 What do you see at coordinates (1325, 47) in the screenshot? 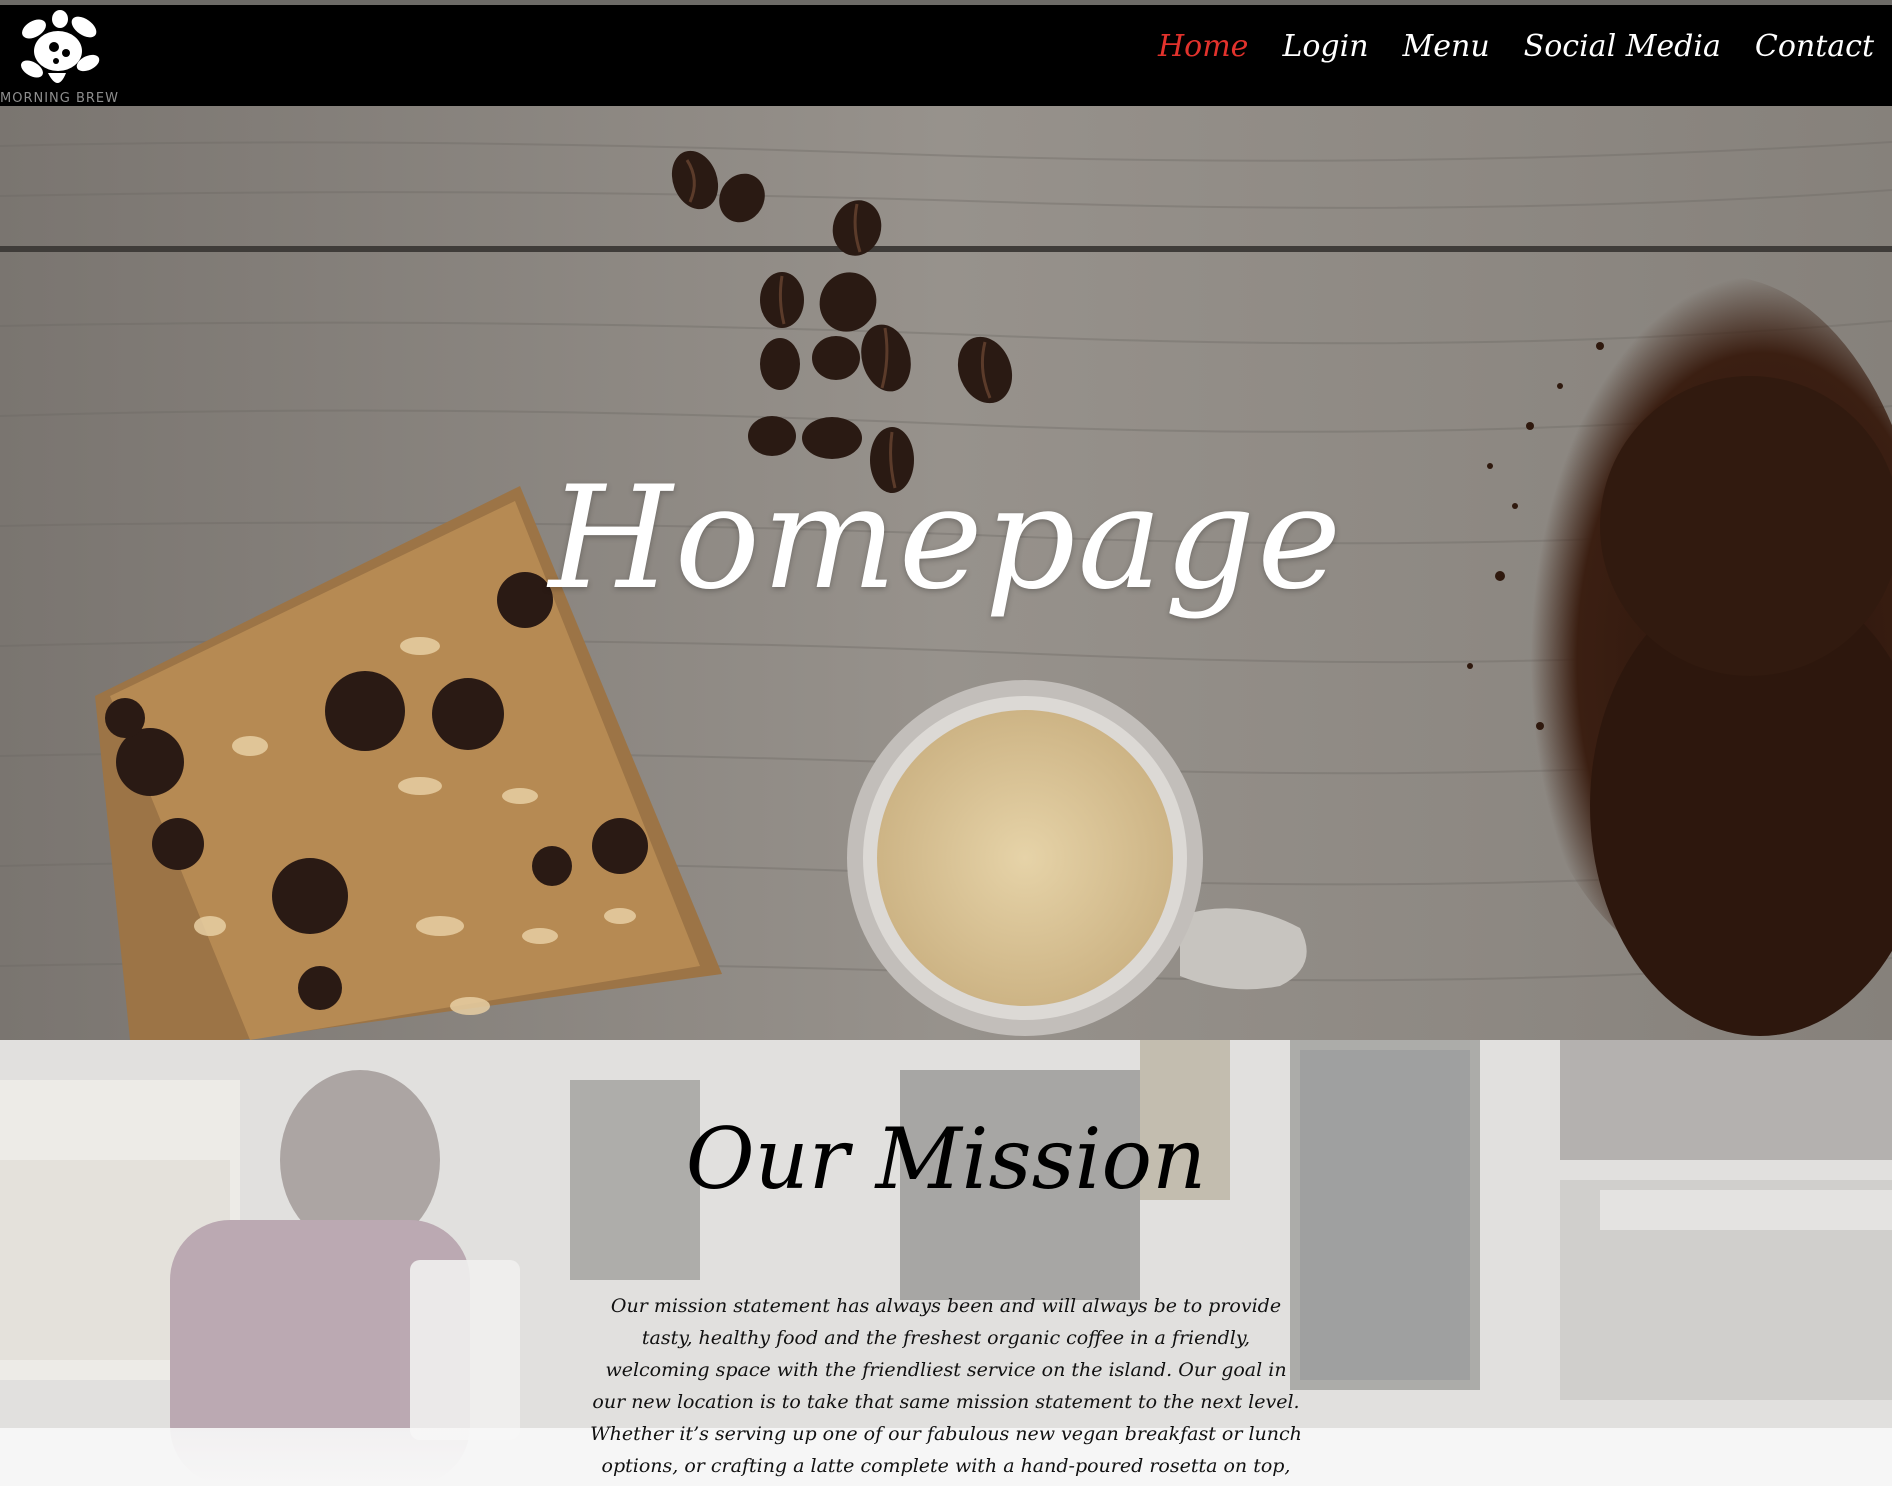
I see `nav-login-link: Login` at bounding box center [1325, 47].